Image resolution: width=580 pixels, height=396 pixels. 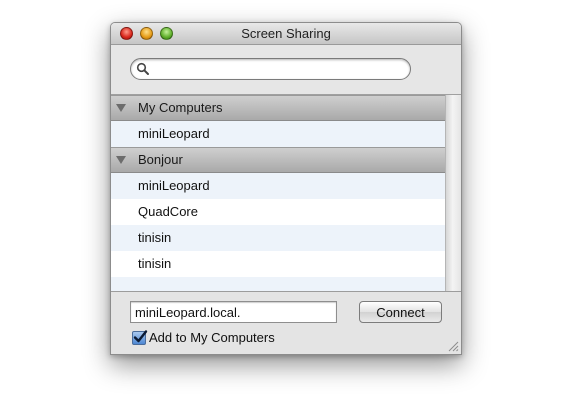 I want to click on search-field, so click(x=270, y=69).